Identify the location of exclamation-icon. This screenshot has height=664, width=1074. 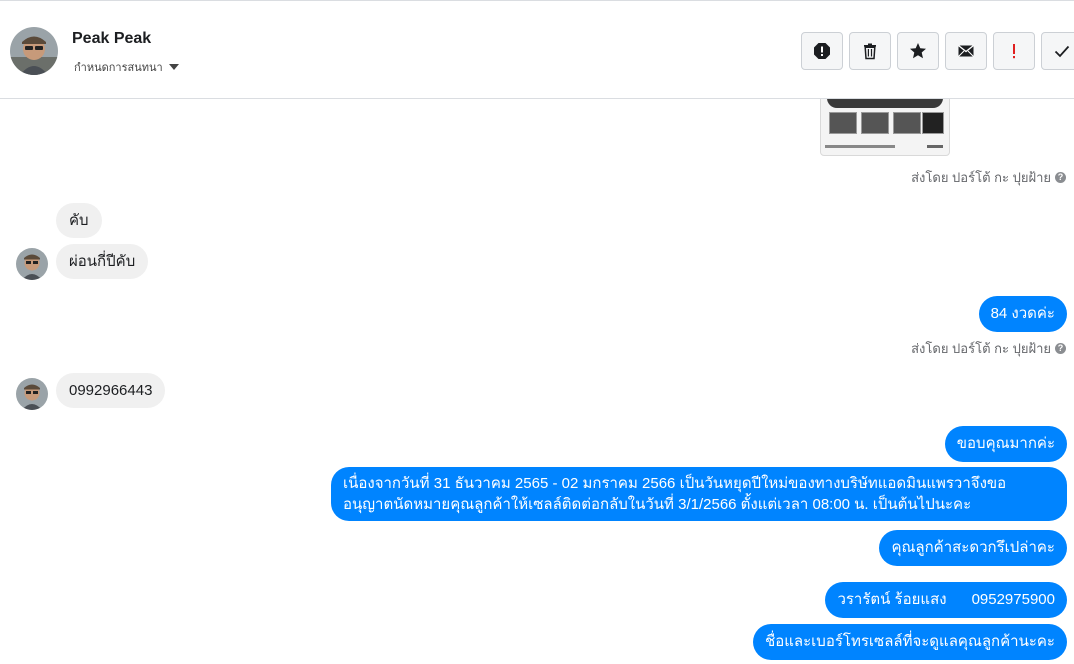
(1014, 51).